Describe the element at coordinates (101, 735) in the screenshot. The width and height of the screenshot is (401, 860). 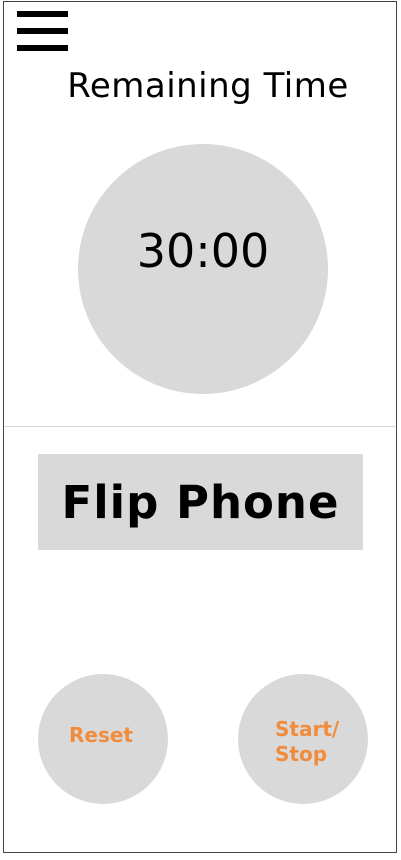
I see `reset-button-label: Reset` at that location.